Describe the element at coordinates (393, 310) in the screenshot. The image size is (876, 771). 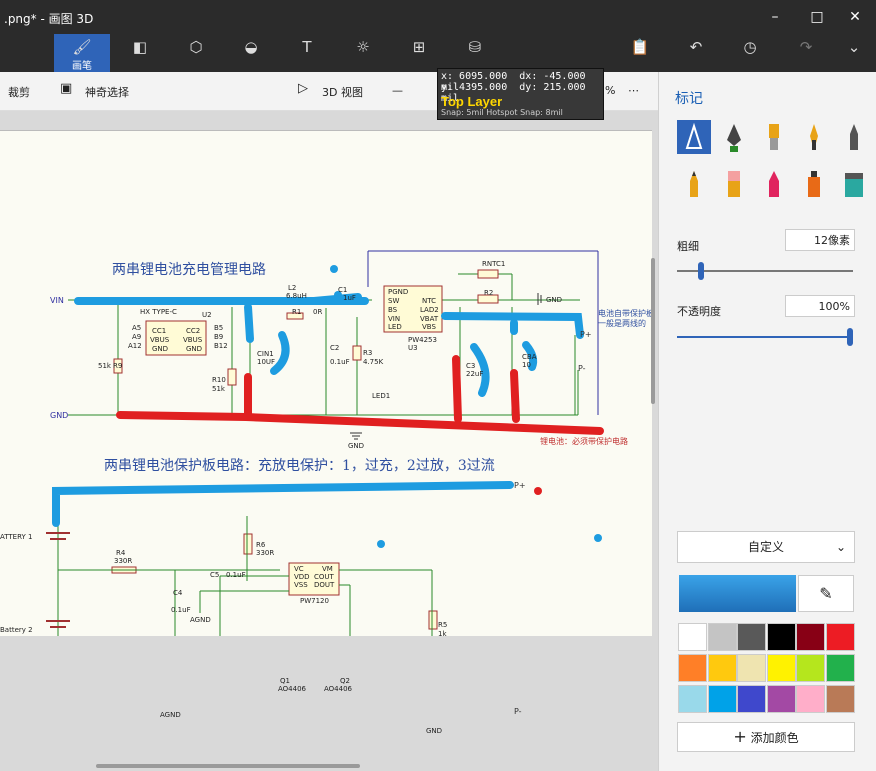
I see `pin-bs: BS` at that location.